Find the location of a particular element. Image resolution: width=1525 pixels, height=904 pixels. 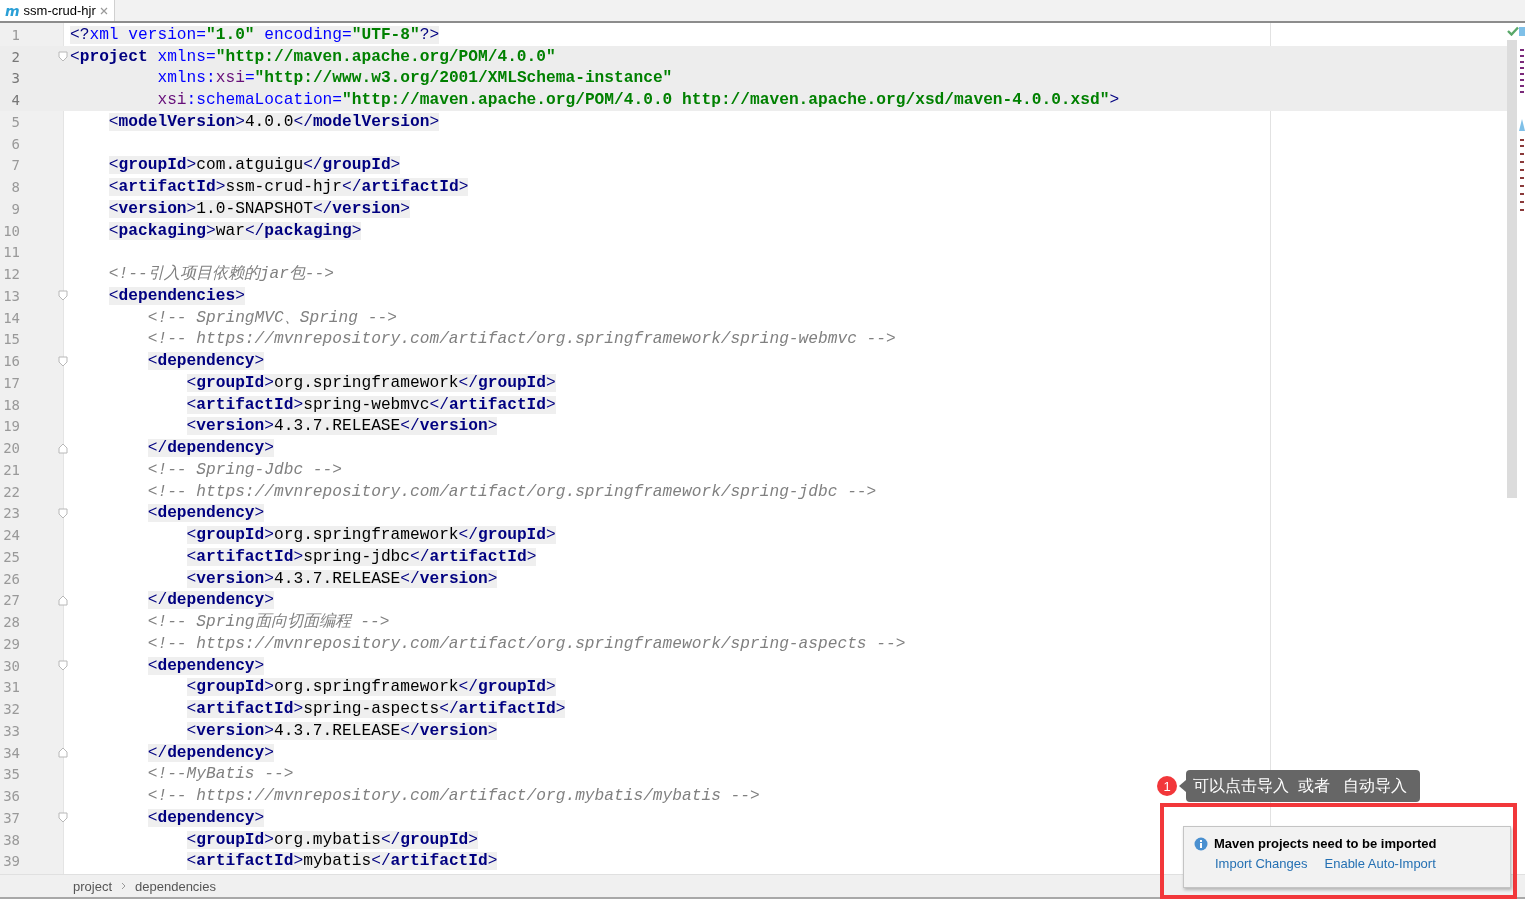

line-number: 10 is located at coordinates (11, 230).